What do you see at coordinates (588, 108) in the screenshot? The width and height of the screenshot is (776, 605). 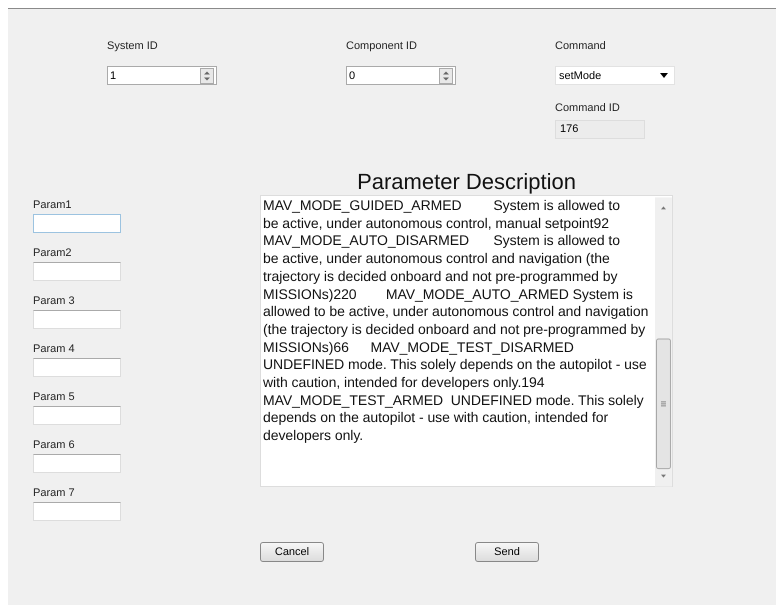 I see `field-label: Command ID` at bounding box center [588, 108].